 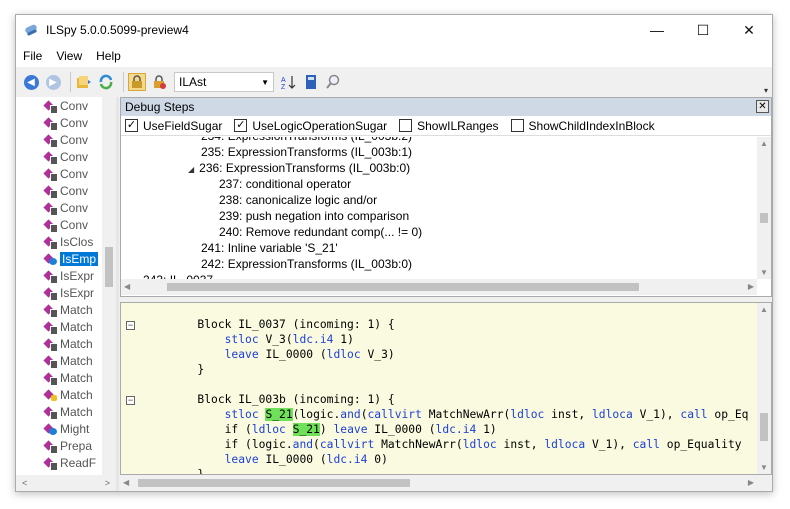 What do you see at coordinates (394, 414) in the screenshot?
I see `code-keyword: callvirt` at bounding box center [394, 414].